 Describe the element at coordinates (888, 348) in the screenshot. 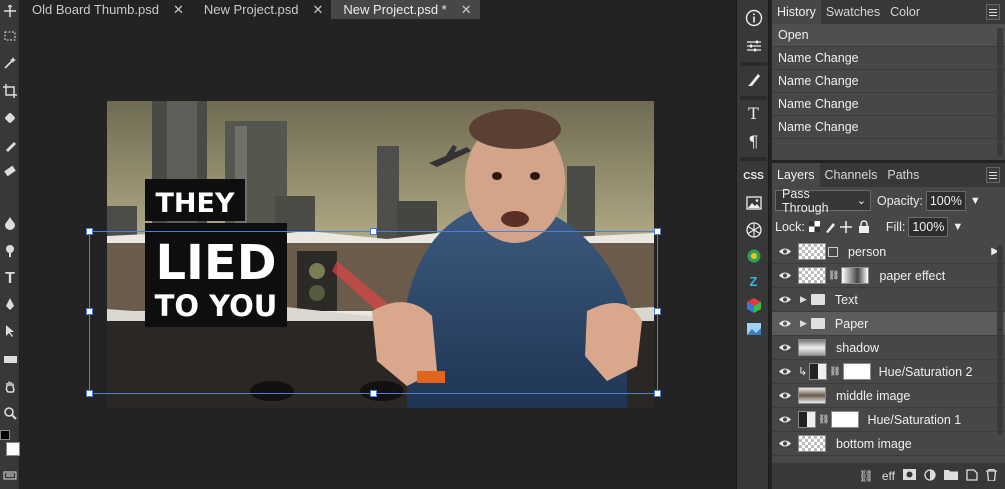

I see `layer-row: shadow` at that location.